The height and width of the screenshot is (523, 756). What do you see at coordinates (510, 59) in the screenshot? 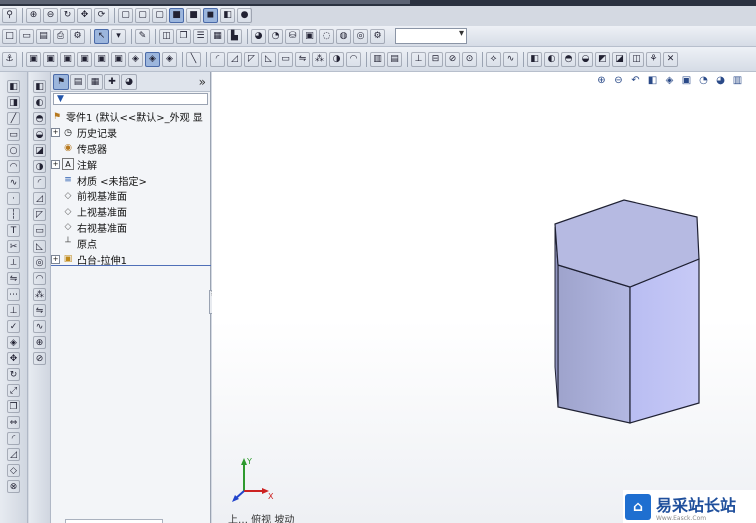
I see `curves-icon: ∿` at bounding box center [510, 59].